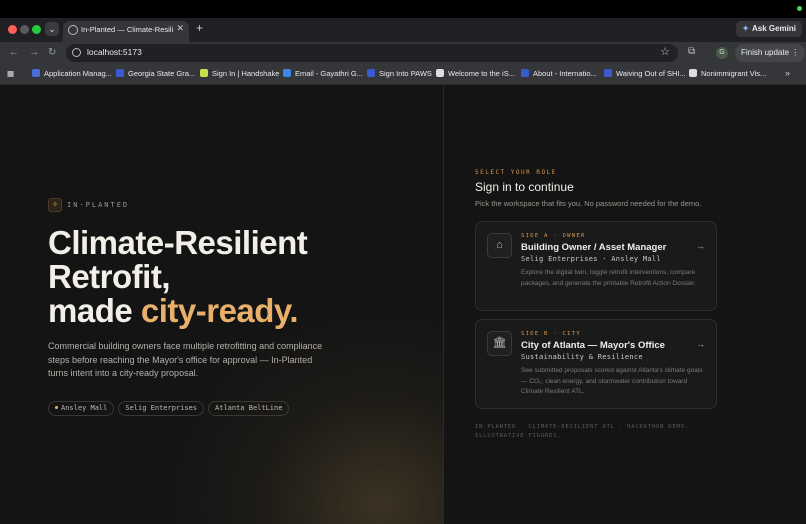 The image size is (806, 524). Describe the element at coordinates (722, 53) in the screenshot. I see `profile-avatar: G` at that location.